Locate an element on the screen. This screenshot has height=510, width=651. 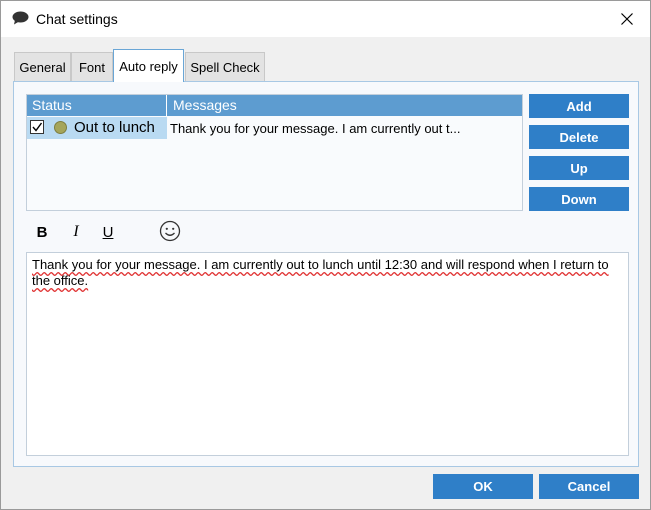
tab-label: General is located at coordinates (42, 67).